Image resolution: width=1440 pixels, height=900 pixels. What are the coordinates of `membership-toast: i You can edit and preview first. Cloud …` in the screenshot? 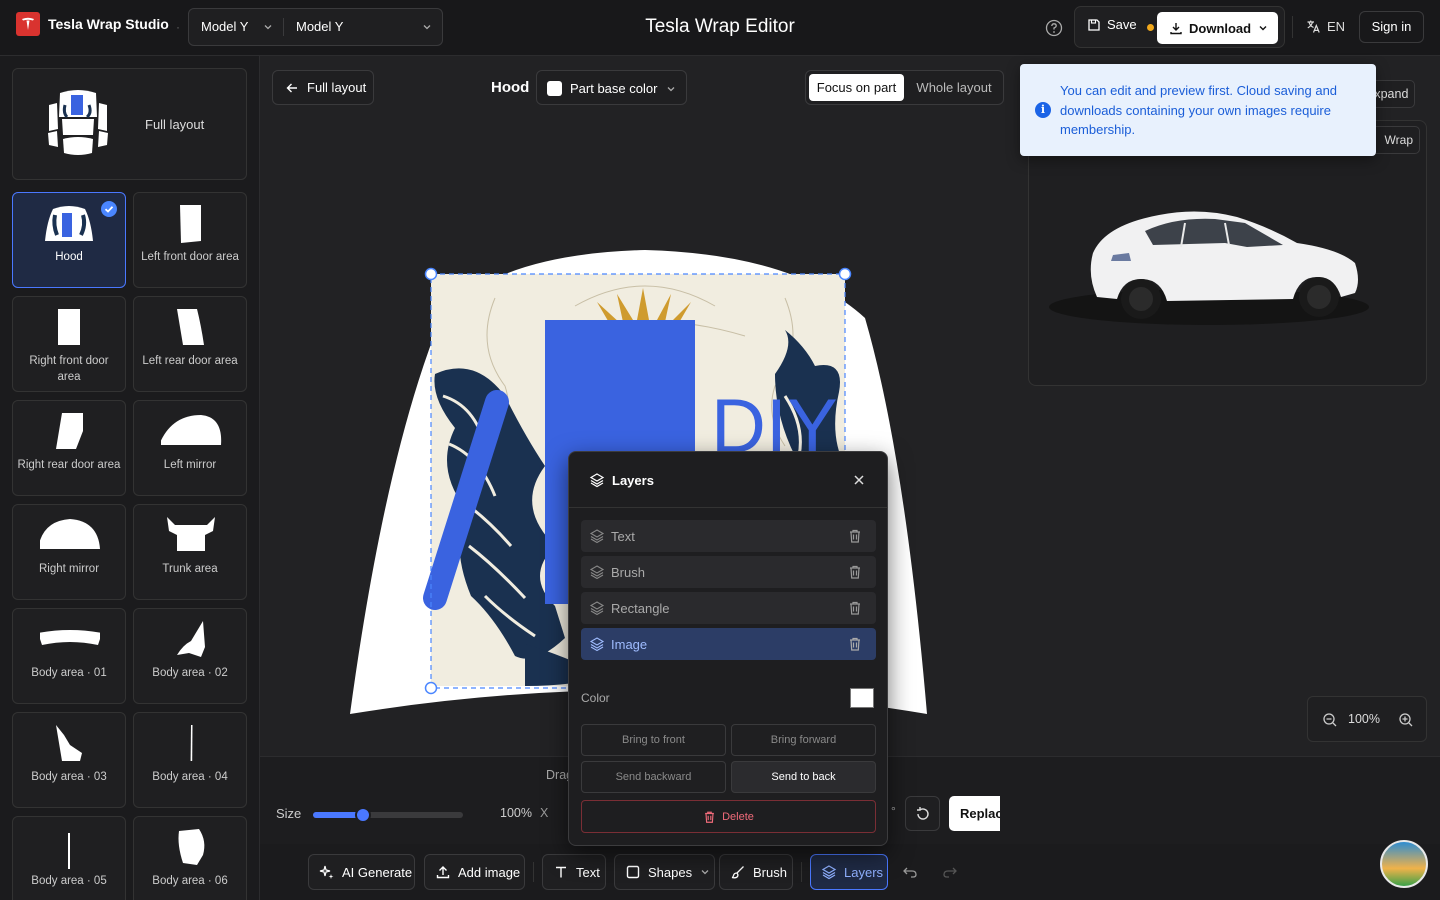 It's located at (1198, 110).